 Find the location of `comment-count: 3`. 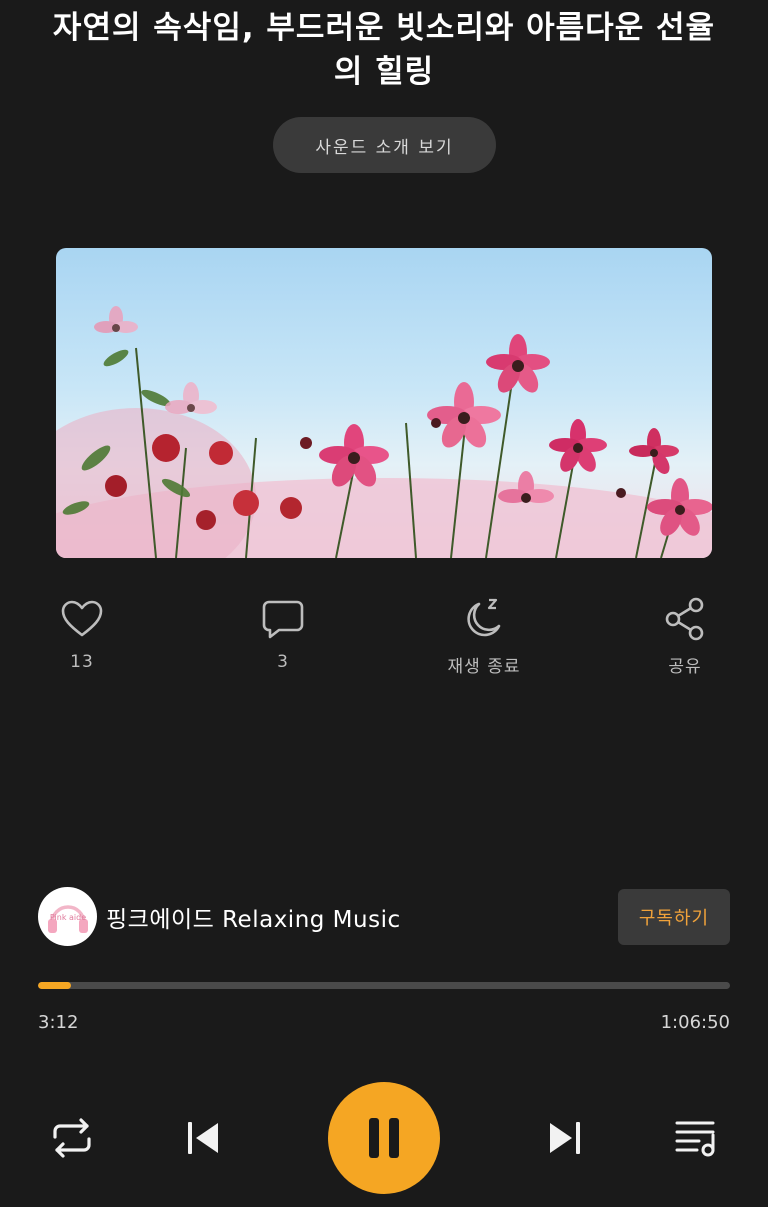

comment-count: 3 is located at coordinates (283, 662).